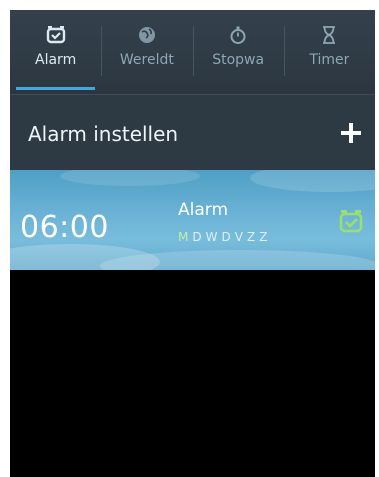 This screenshot has width=379, height=477. Describe the element at coordinates (329, 35) in the screenshot. I see `hourglass-icon` at that location.